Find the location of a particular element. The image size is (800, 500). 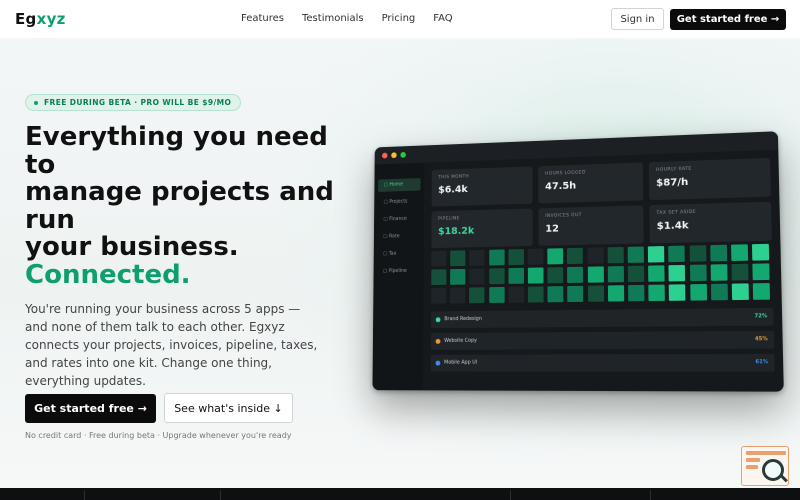

stat-value: 47.5h is located at coordinates (561, 186).